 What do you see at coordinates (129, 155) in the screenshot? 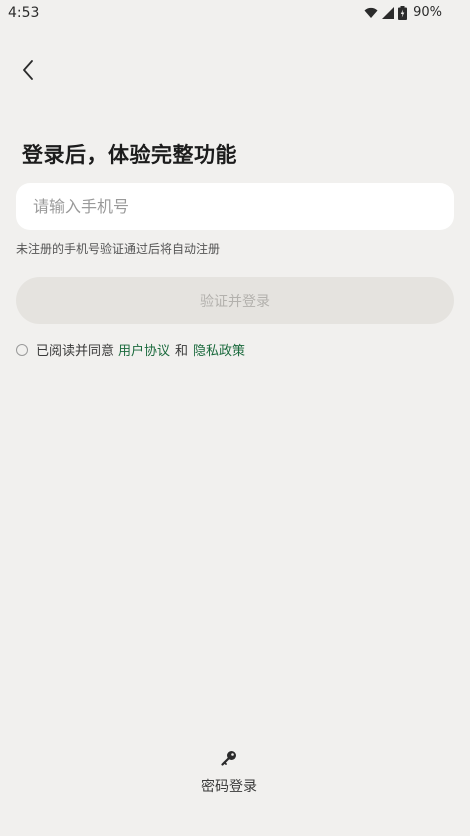
I see `page-title: 登录后，体验完整功能` at bounding box center [129, 155].